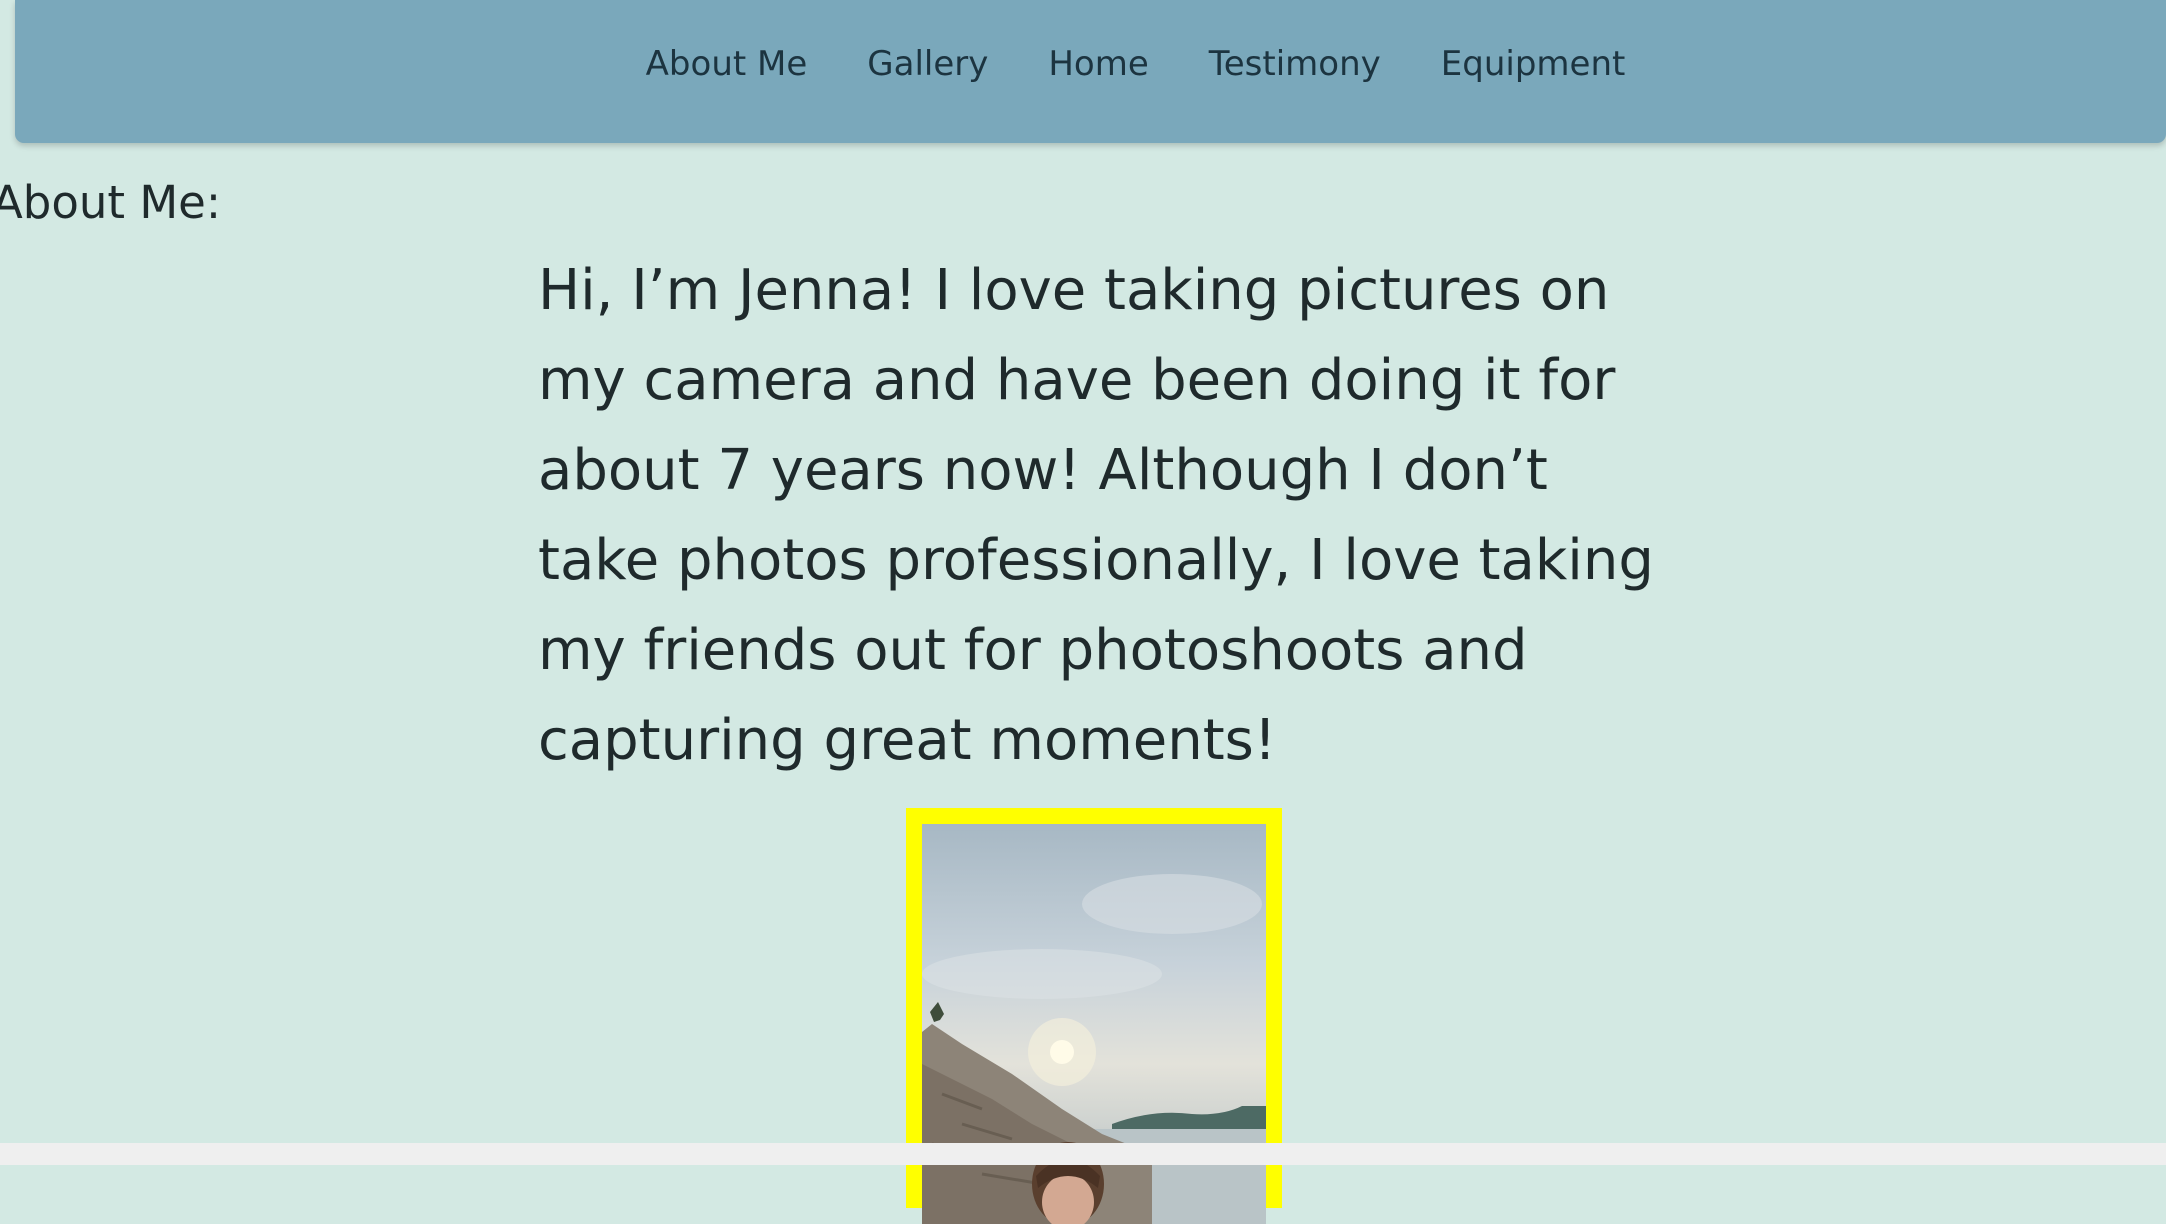 The height and width of the screenshot is (1224, 2166). I want to click on nav-link-equipment: Equipment, so click(1533, 64).